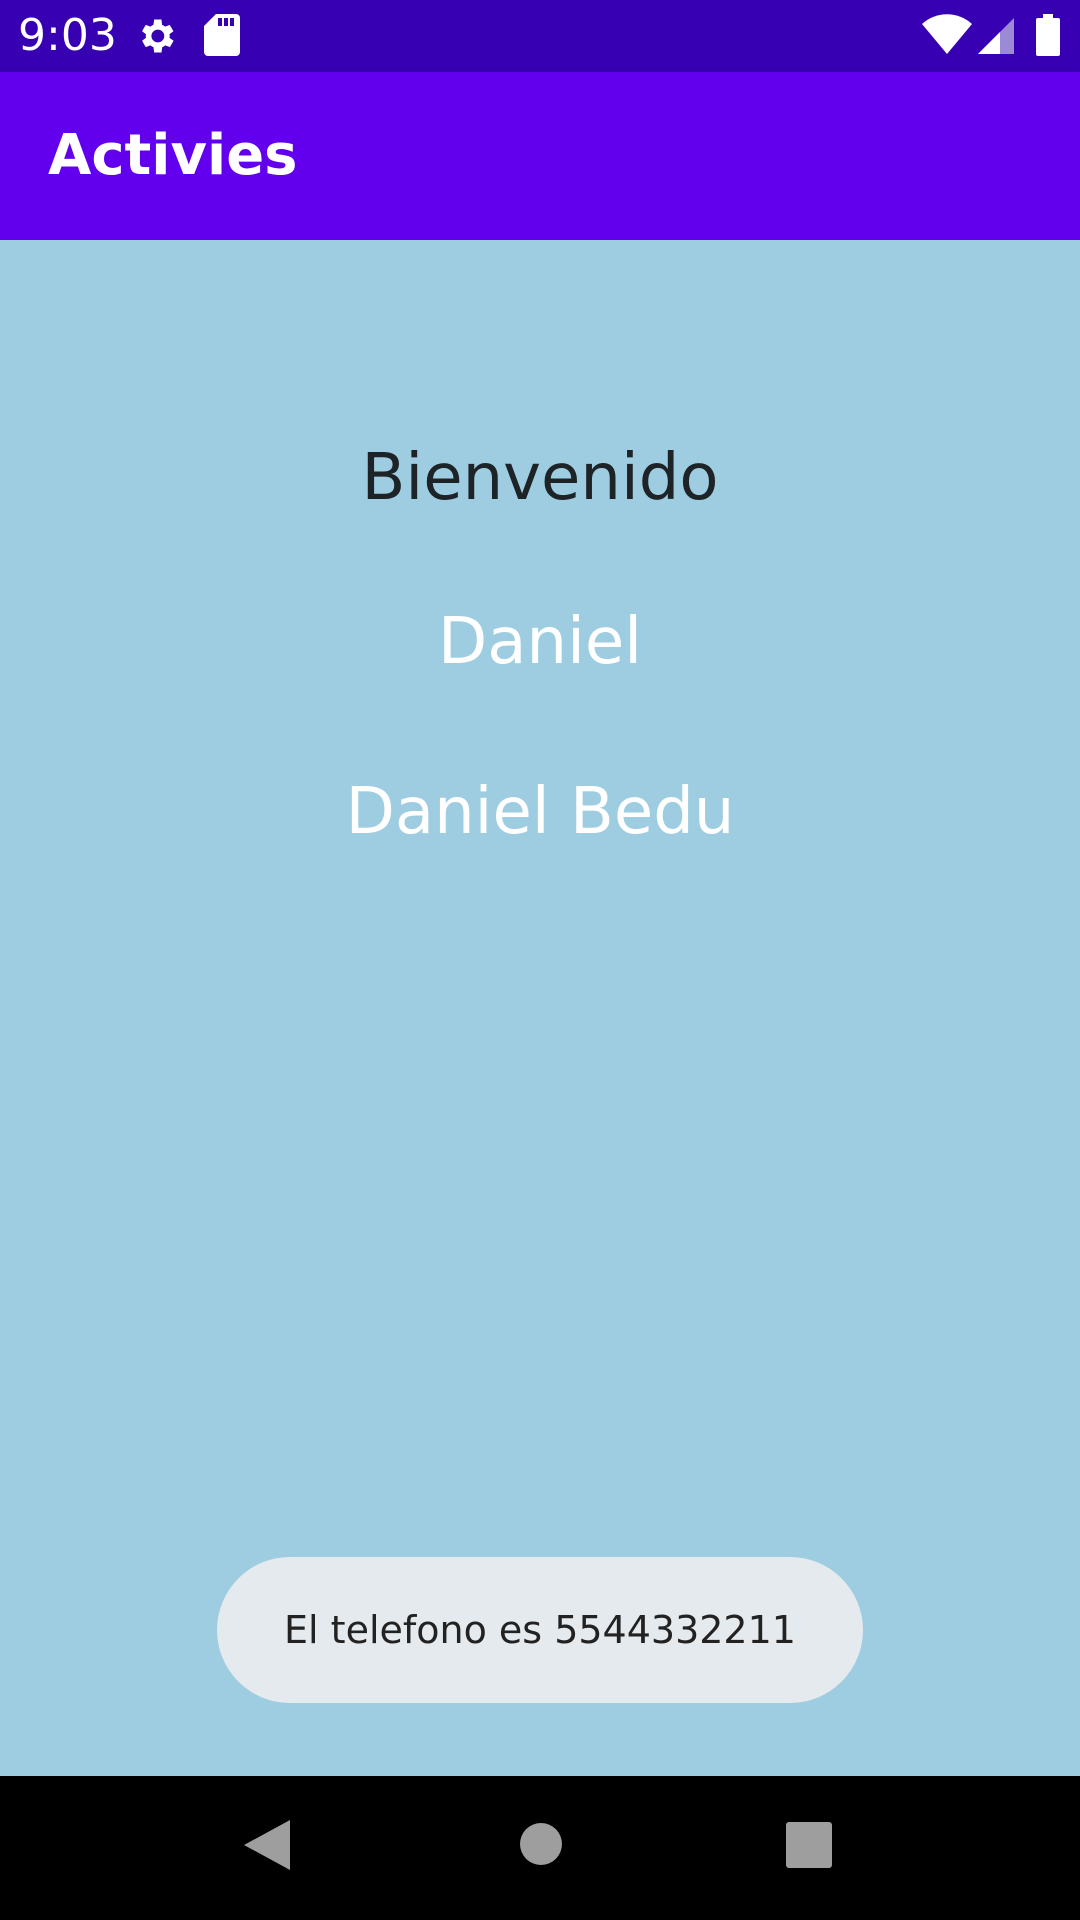 Image resolution: width=1080 pixels, height=1920 pixels. I want to click on toast-message: El telefono es 5544332211, so click(540, 1630).